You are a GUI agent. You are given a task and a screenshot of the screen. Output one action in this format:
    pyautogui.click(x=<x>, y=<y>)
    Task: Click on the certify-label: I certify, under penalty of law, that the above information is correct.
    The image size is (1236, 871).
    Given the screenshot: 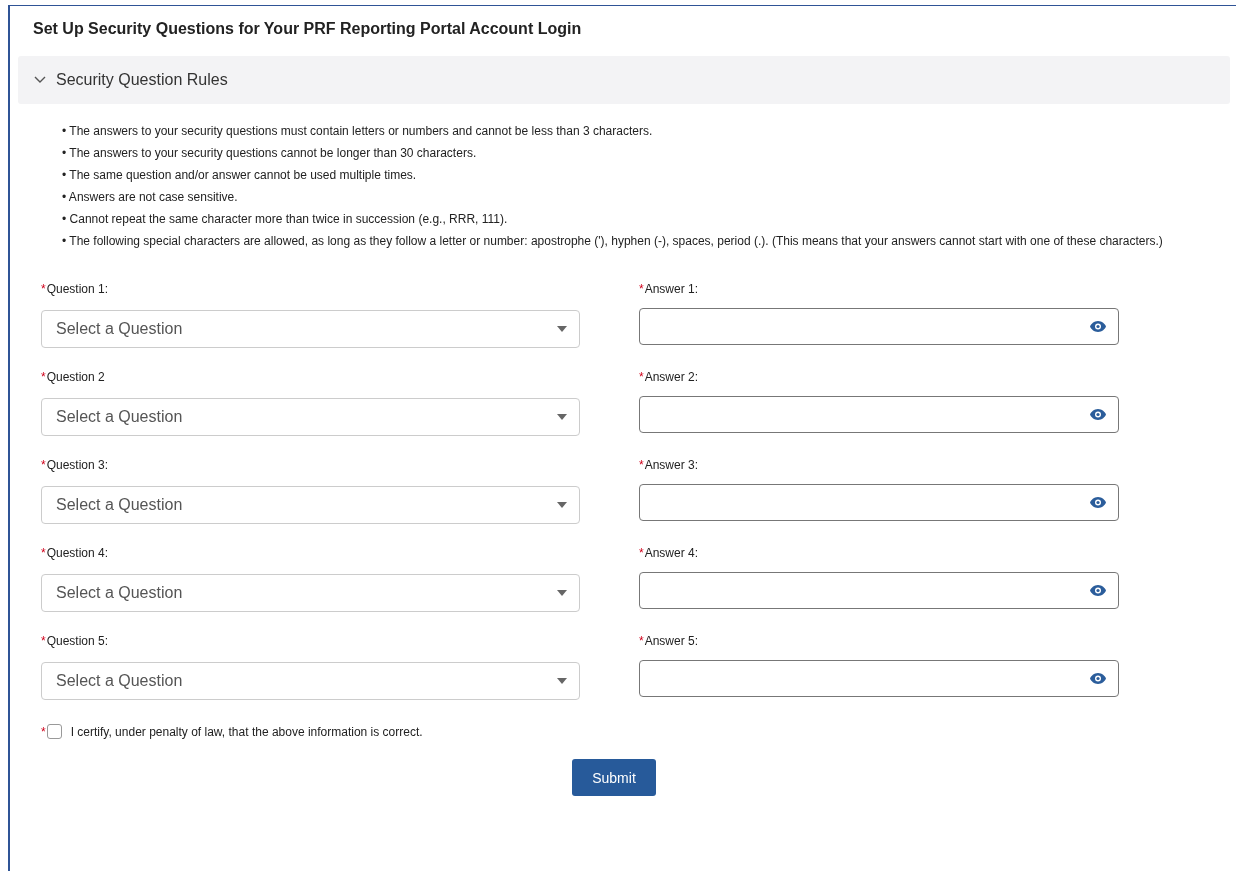 What is the action you would take?
    pyautogui.click(x=246, y=731)
    